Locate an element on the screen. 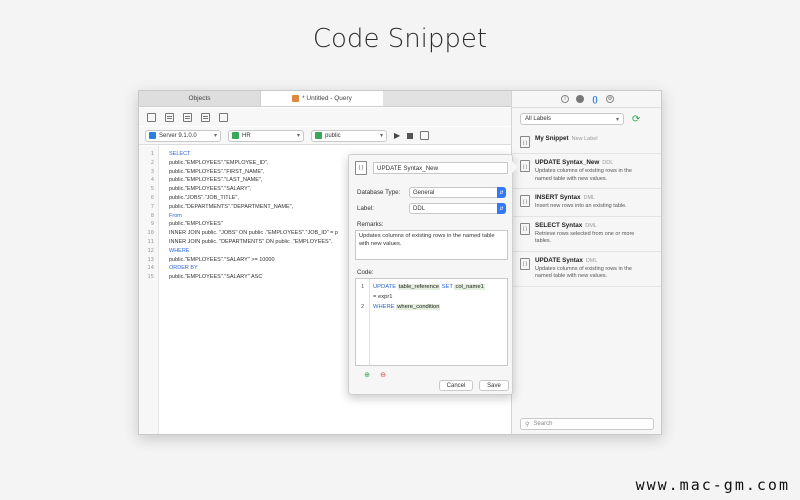  snippet-title: UPDATE Syntax_New is located at coordinates (567, 162).